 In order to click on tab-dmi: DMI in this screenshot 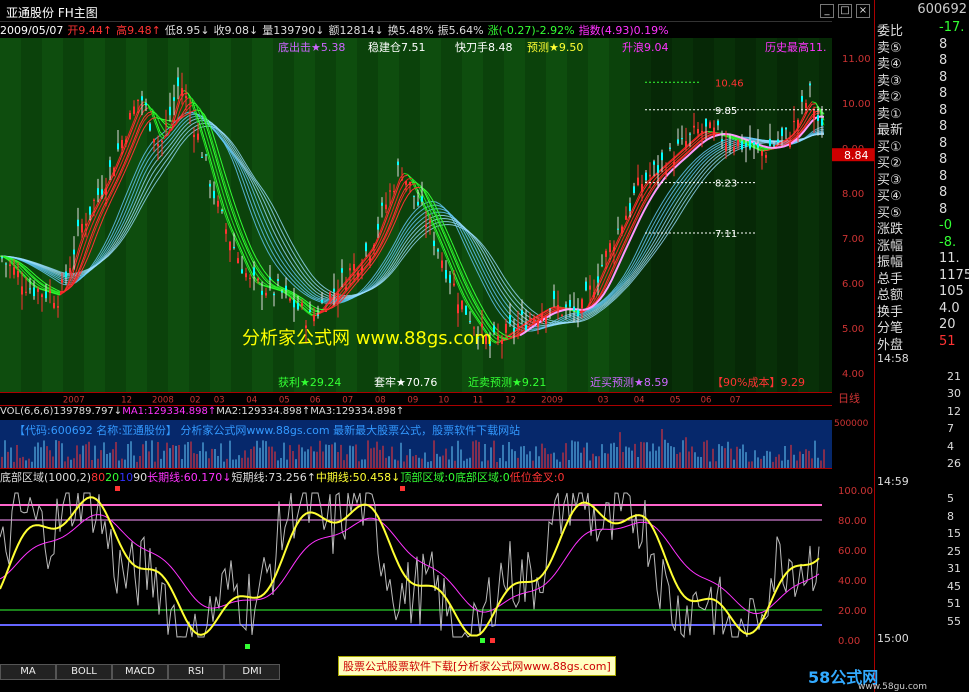, I will do `click(252, 672)`.